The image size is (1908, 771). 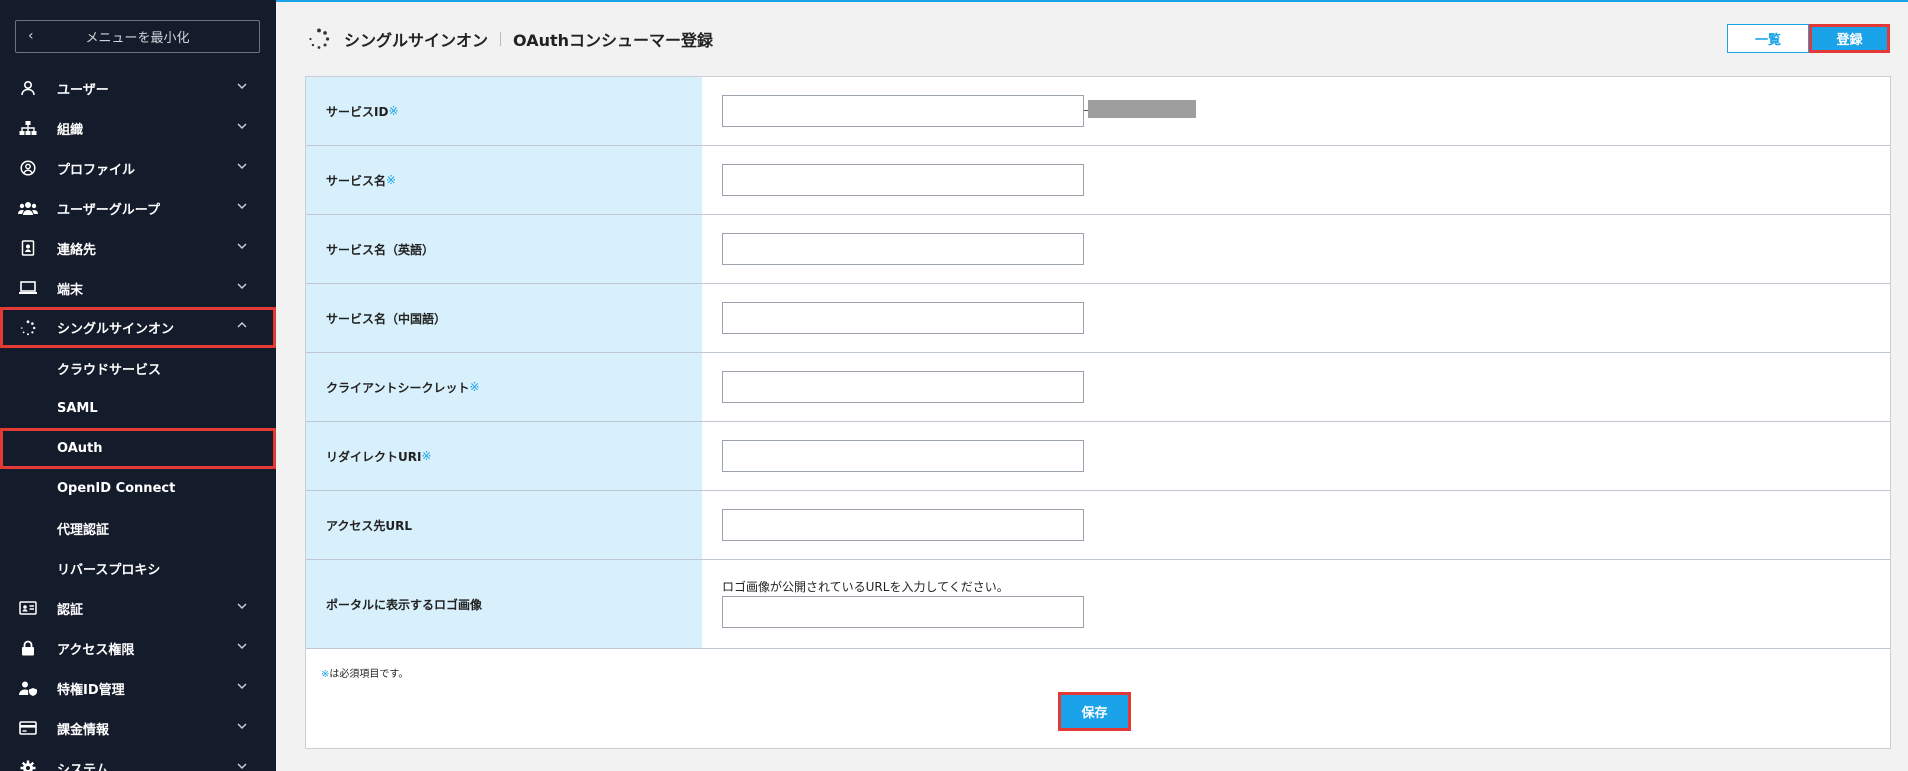 I want to click on user-icon, so click(x=28, y=88).